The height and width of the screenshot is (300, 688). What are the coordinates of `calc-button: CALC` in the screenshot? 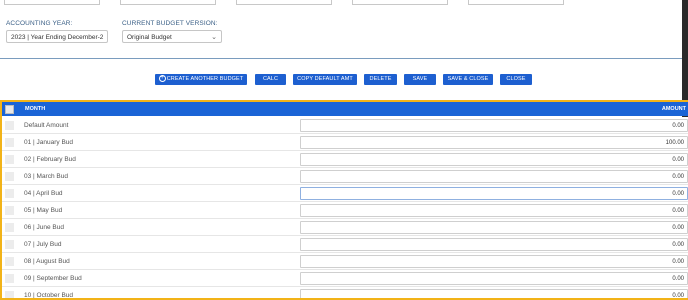 It's located at (270, 79).